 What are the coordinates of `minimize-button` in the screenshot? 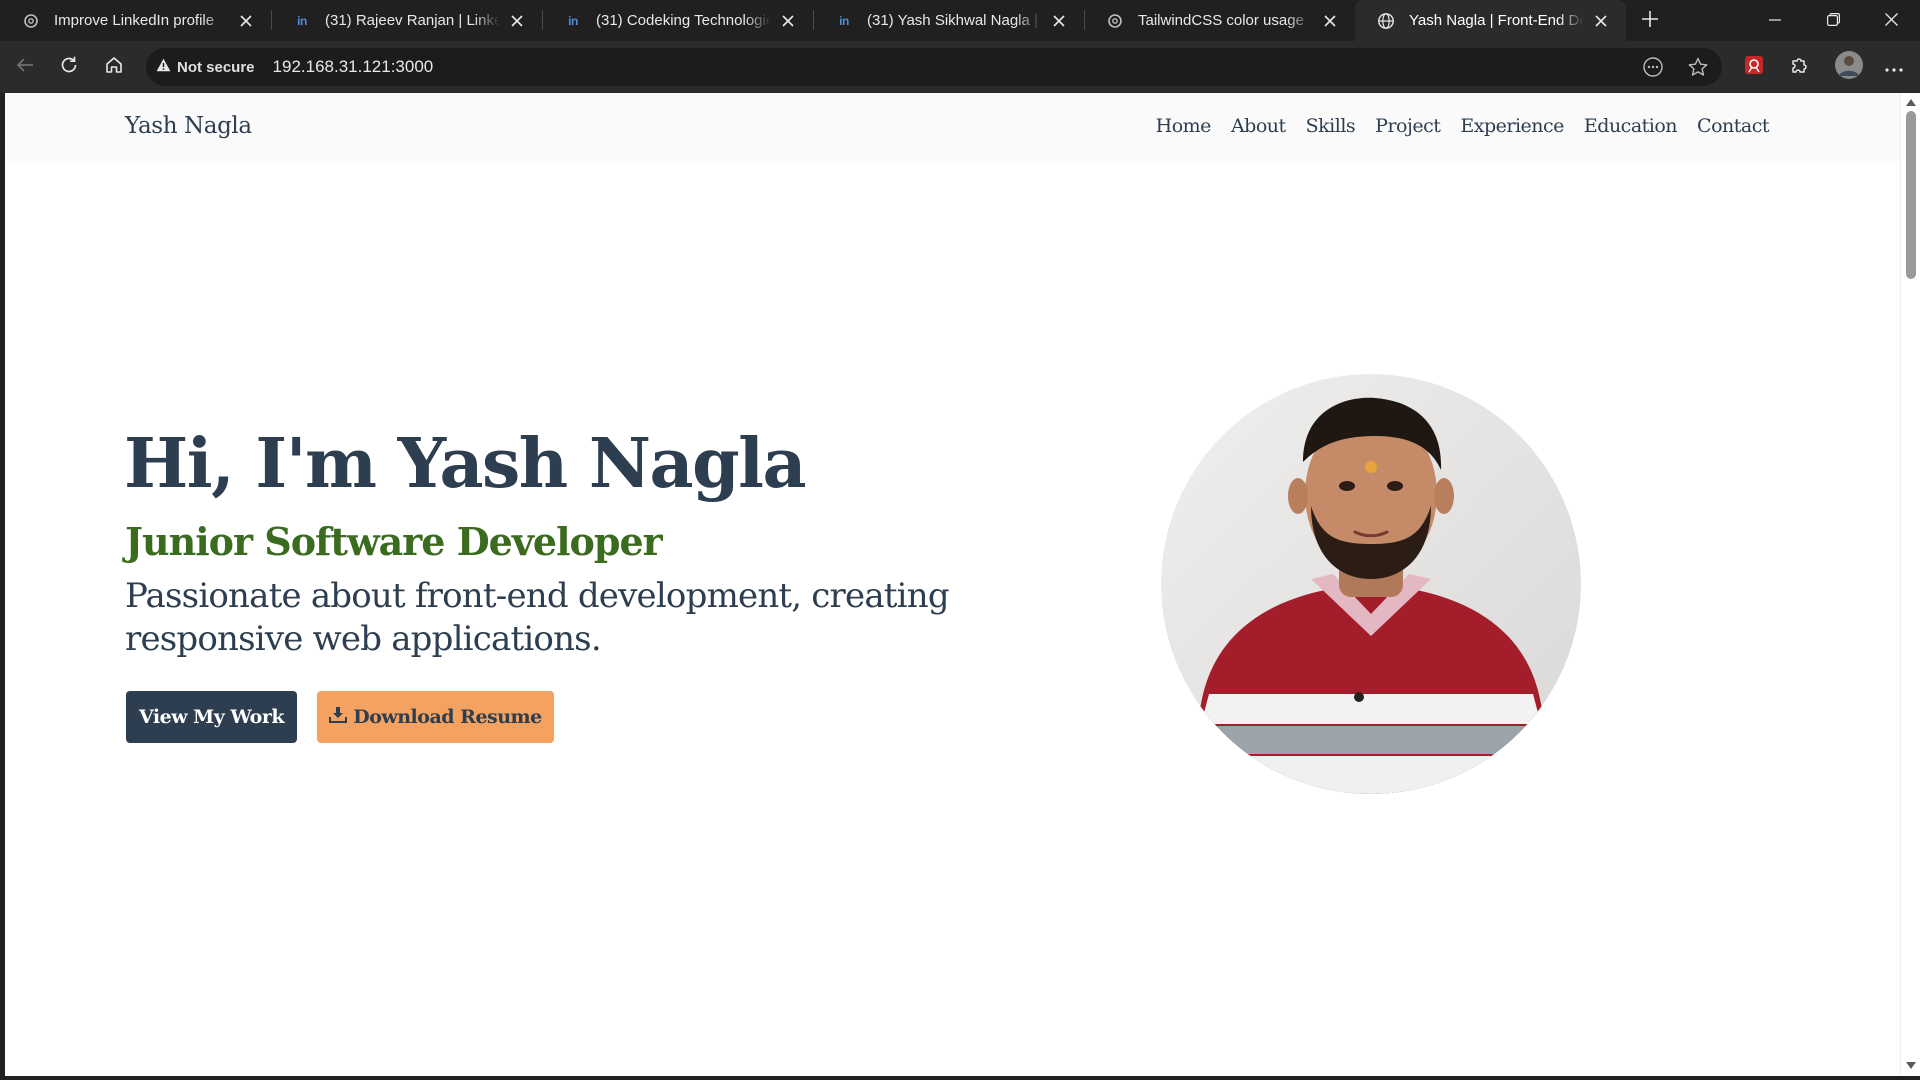 It's located at (1775, 20).